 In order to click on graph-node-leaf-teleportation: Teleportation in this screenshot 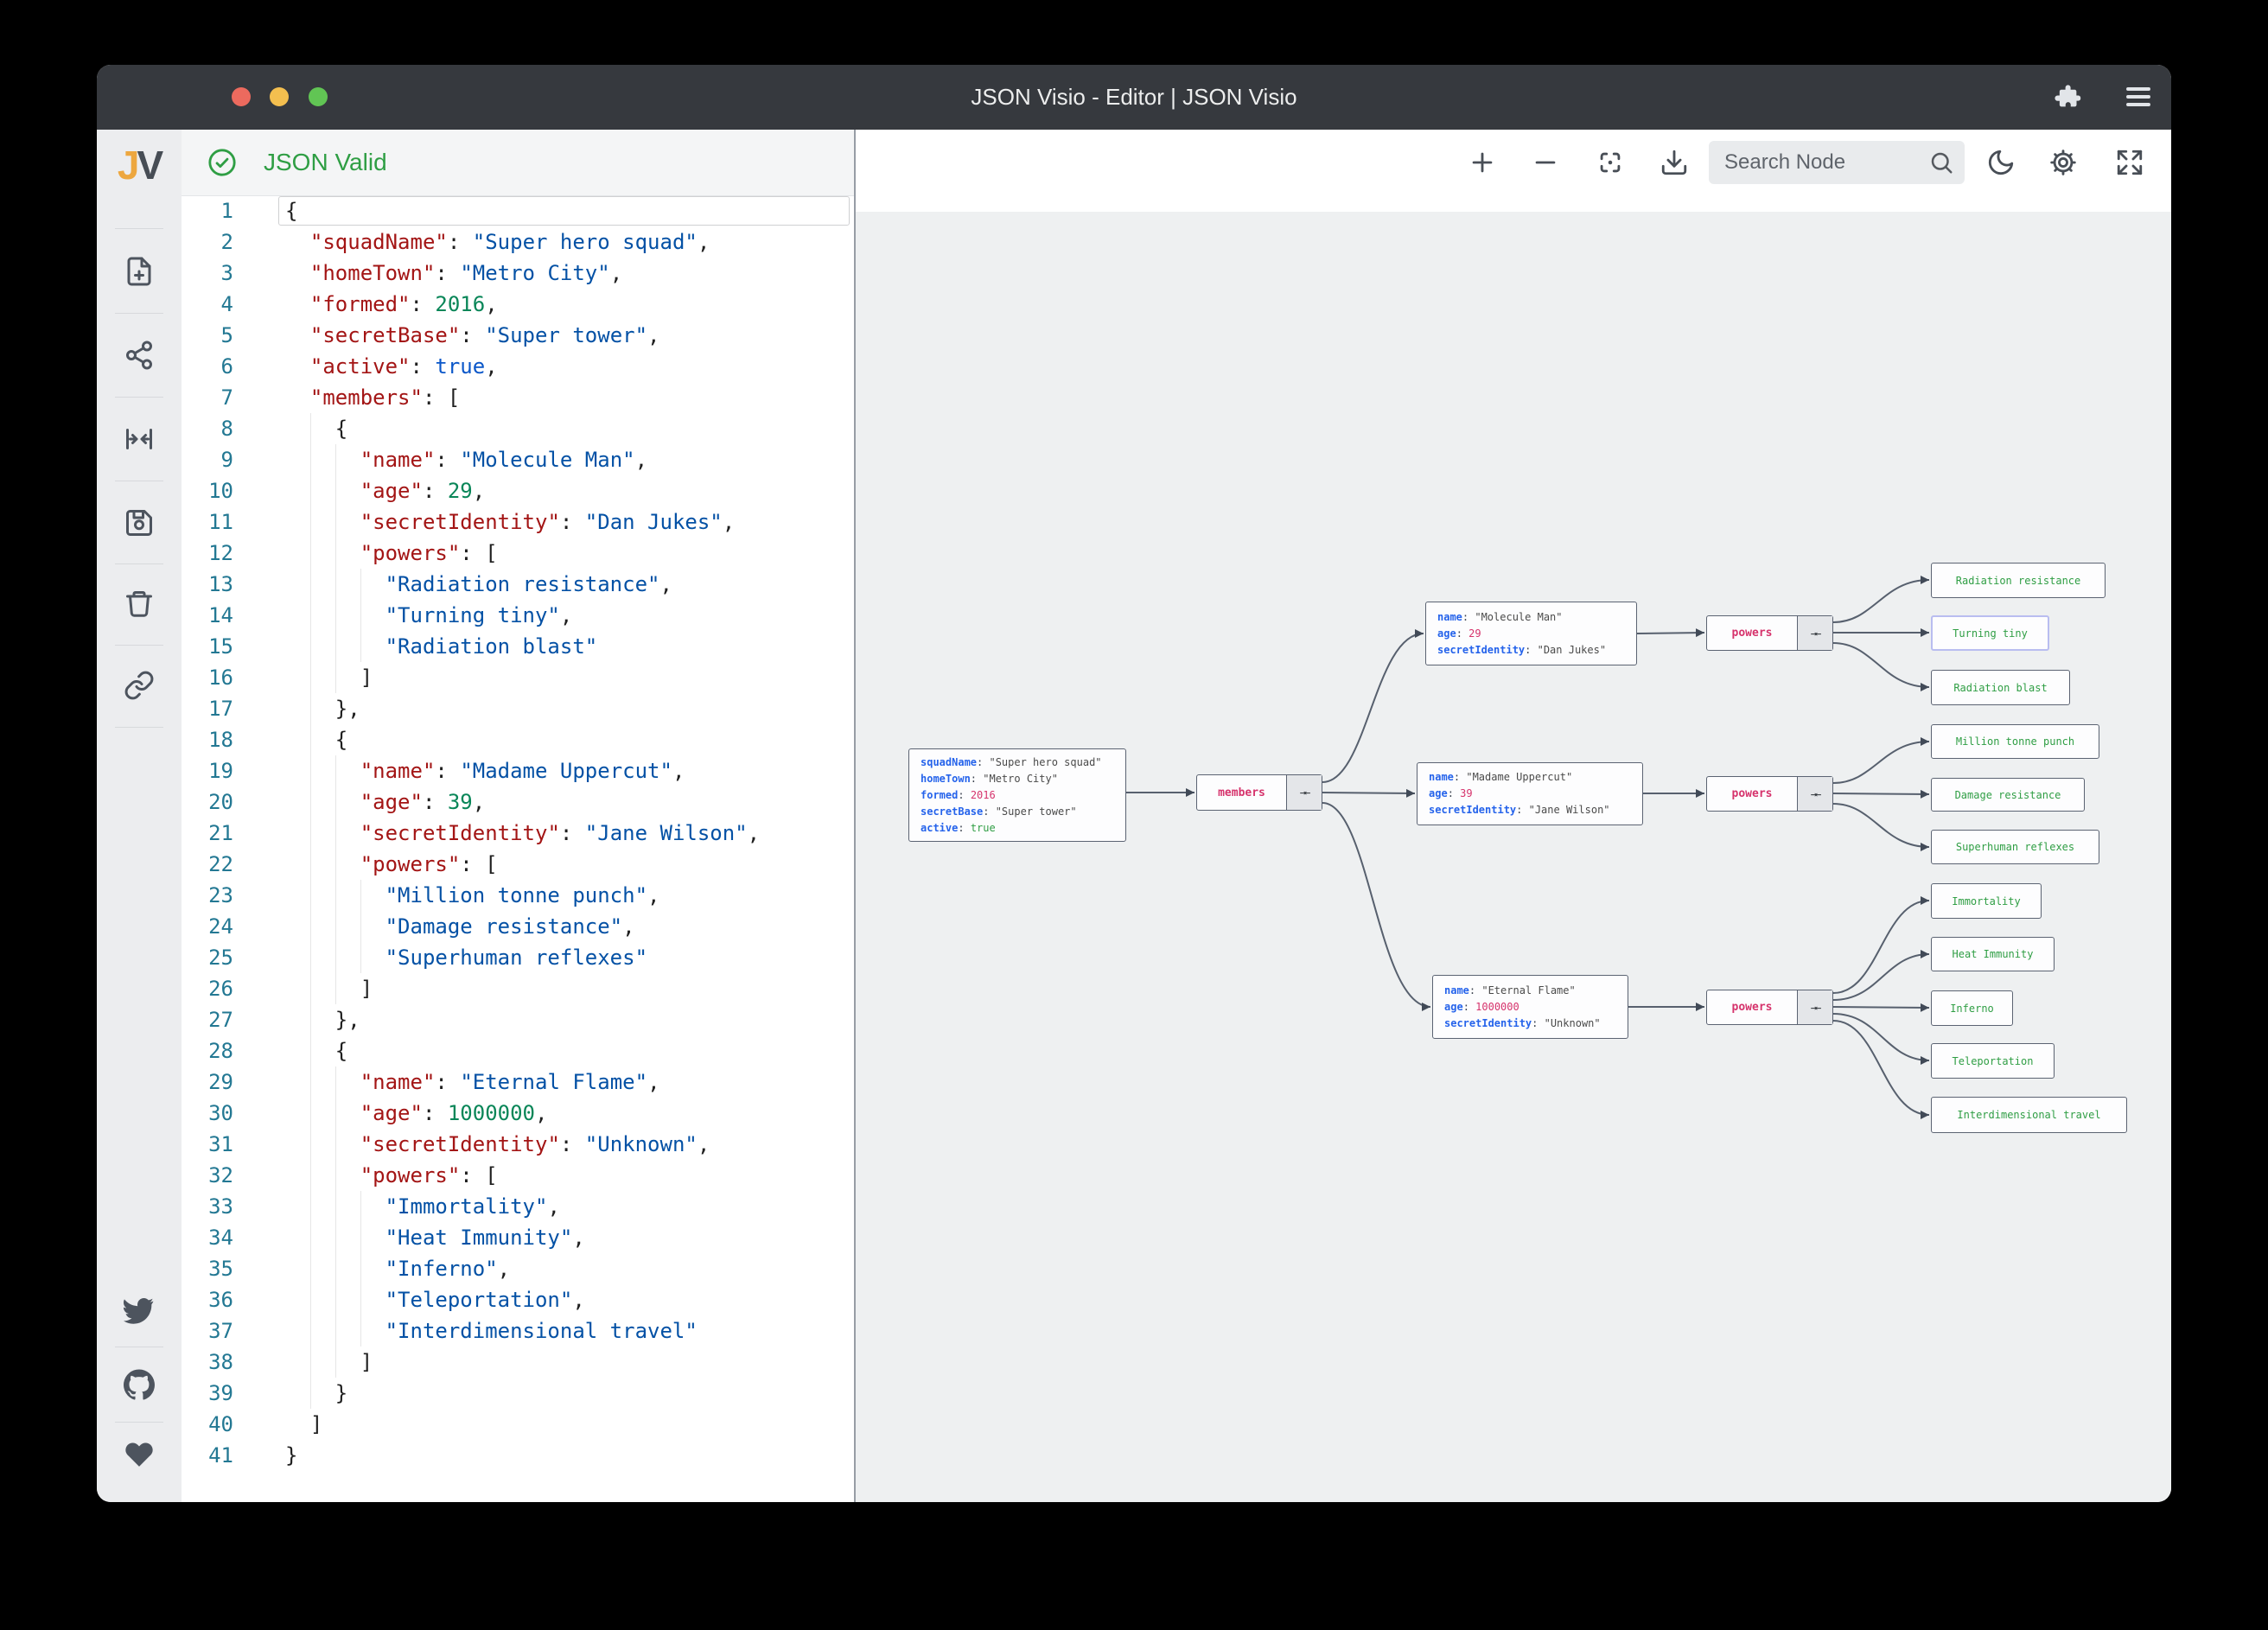, I will do `click(1993, 1061)`.